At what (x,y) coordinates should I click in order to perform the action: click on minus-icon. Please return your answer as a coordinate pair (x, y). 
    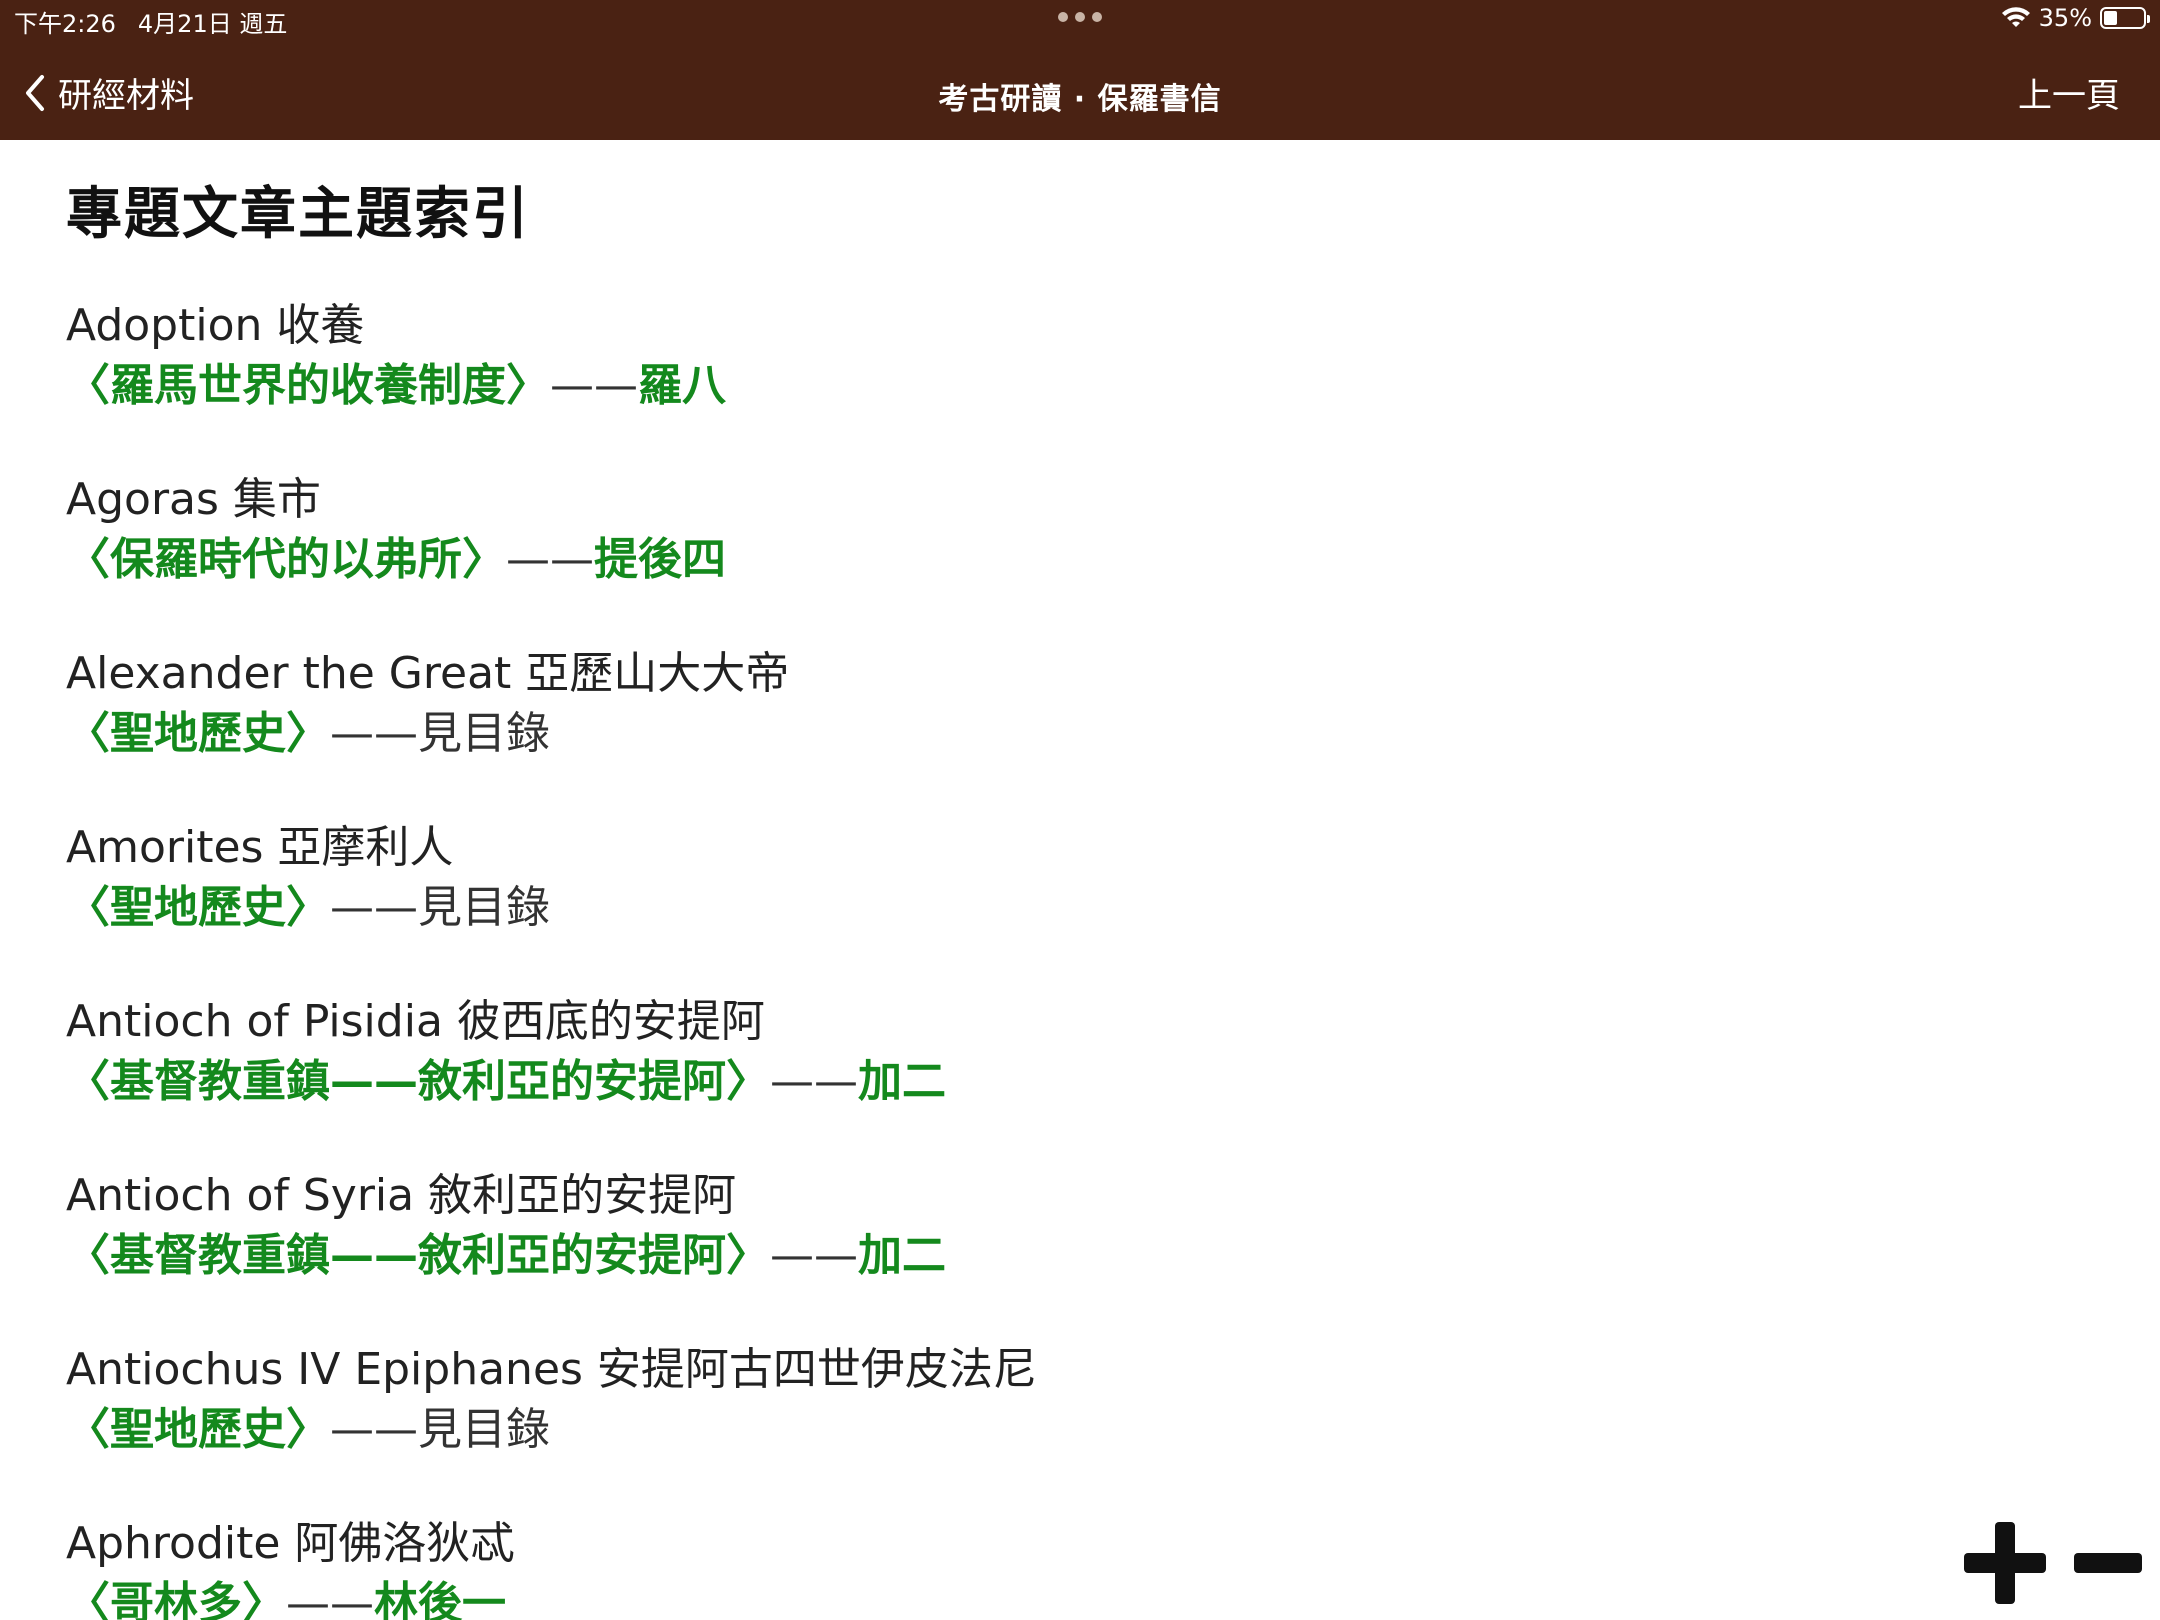
    Looking at the image, I should click on (2108, 1563).